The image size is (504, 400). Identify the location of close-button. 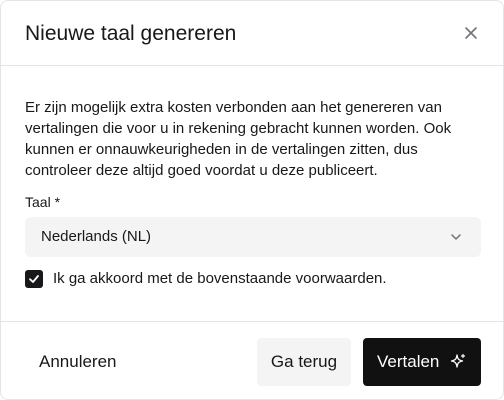
(471, 33).